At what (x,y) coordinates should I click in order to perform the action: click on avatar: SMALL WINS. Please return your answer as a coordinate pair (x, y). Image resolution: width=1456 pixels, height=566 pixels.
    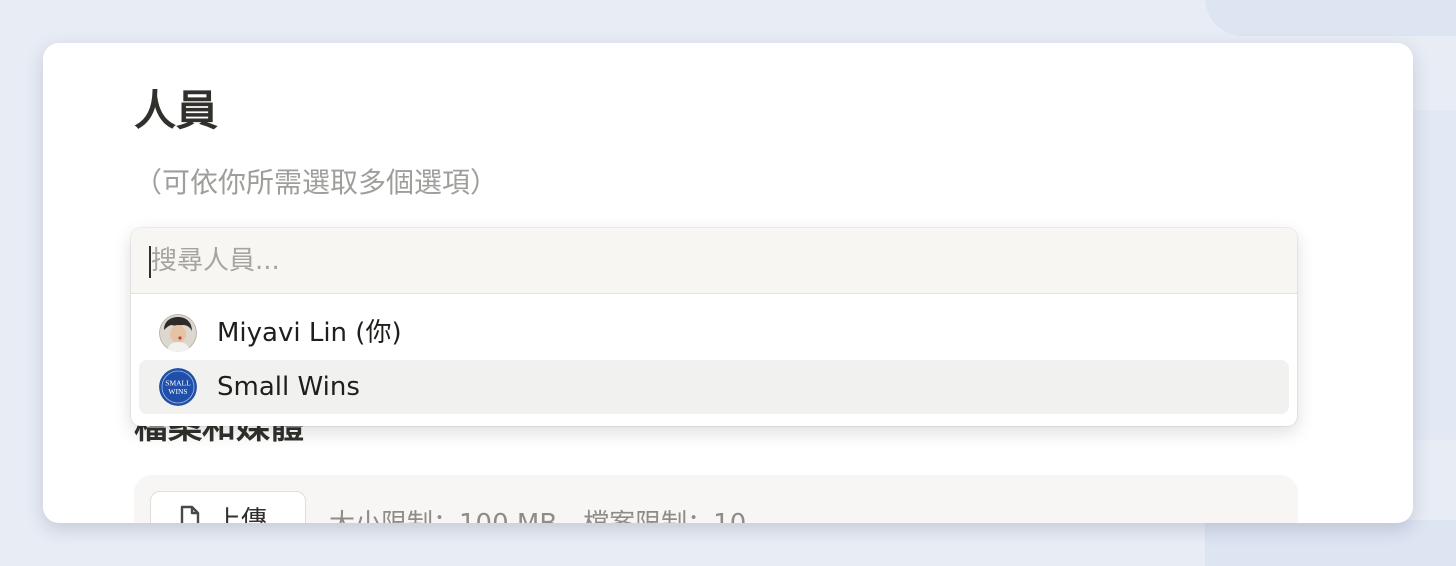
    Looking at the image, I should click on (178, 387).